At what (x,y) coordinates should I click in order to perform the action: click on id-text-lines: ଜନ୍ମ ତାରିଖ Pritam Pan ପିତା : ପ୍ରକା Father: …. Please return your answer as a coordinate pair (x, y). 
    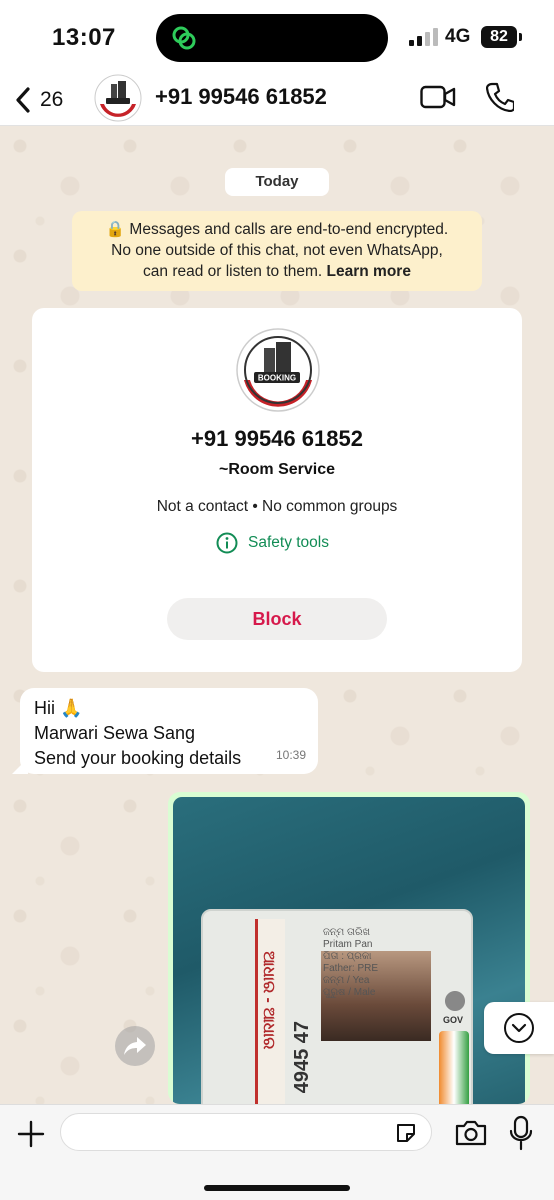
    Looking at the image, I should click on (350, 963).